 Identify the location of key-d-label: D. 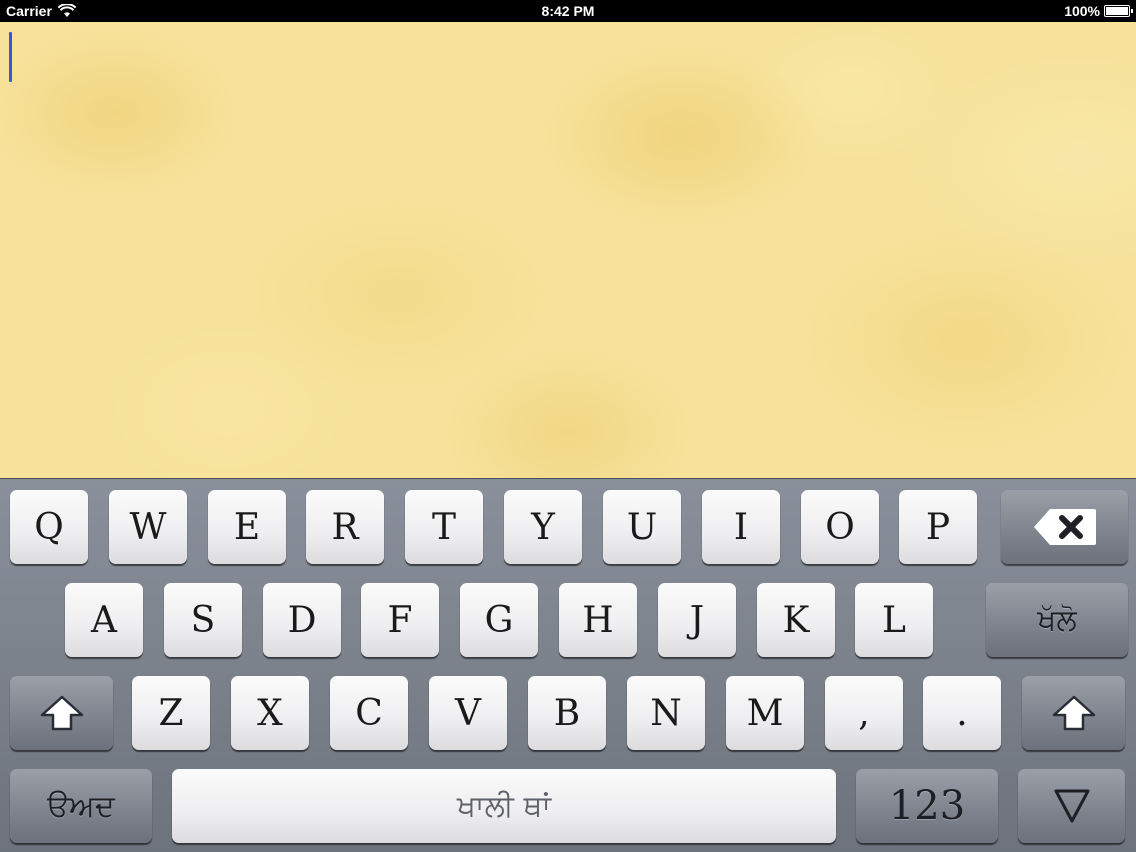
(302, 620).